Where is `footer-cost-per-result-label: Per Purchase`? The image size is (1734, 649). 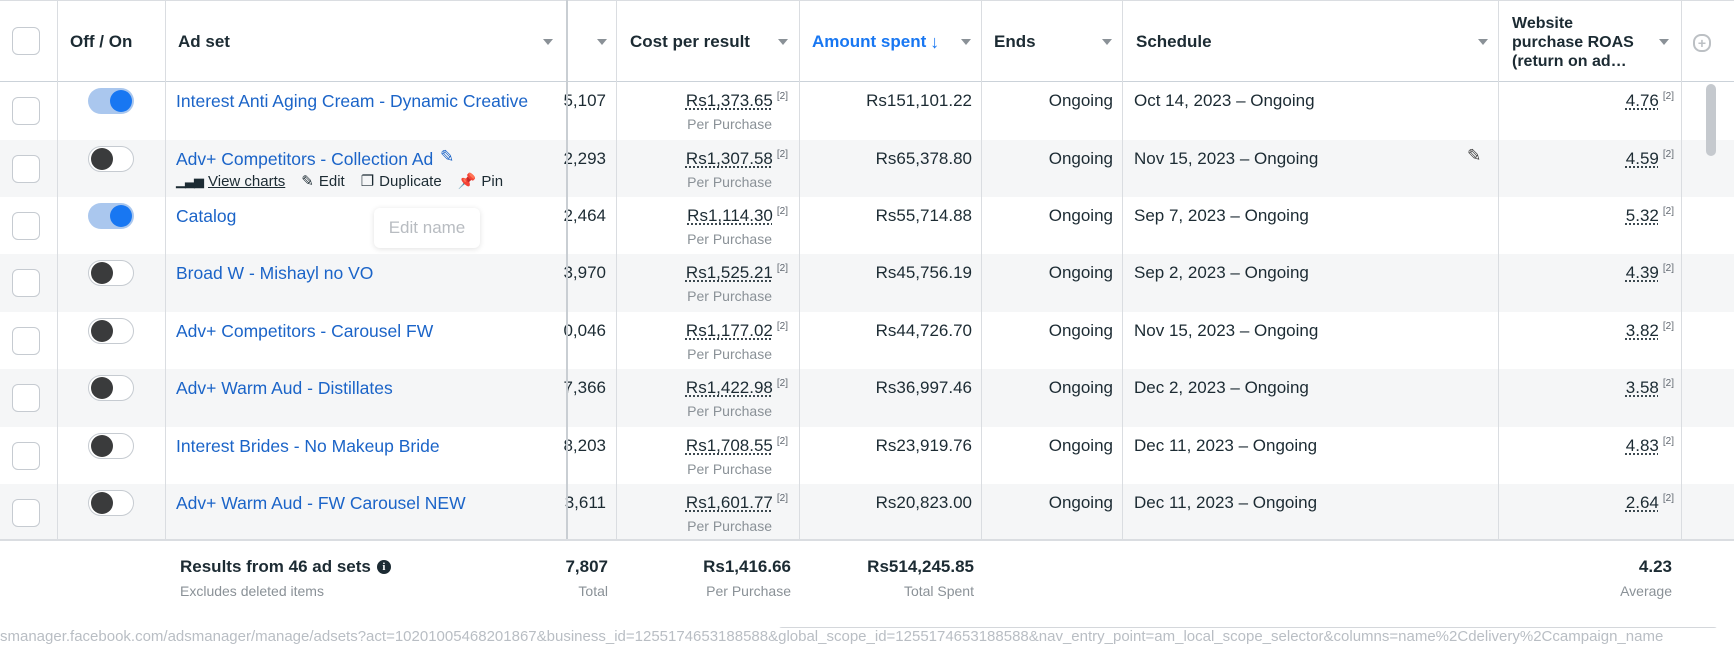
footer-cost-per-result-label: Per Purchase is located at coordinates (748, 591).